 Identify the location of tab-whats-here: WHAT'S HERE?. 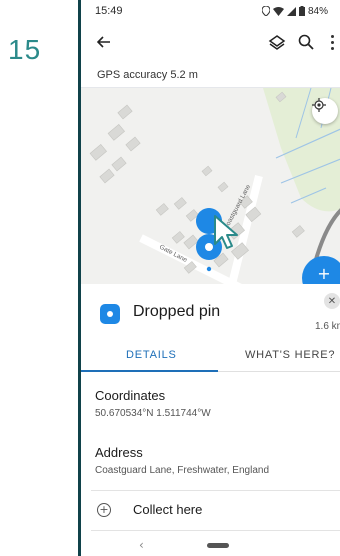
(290, 355).